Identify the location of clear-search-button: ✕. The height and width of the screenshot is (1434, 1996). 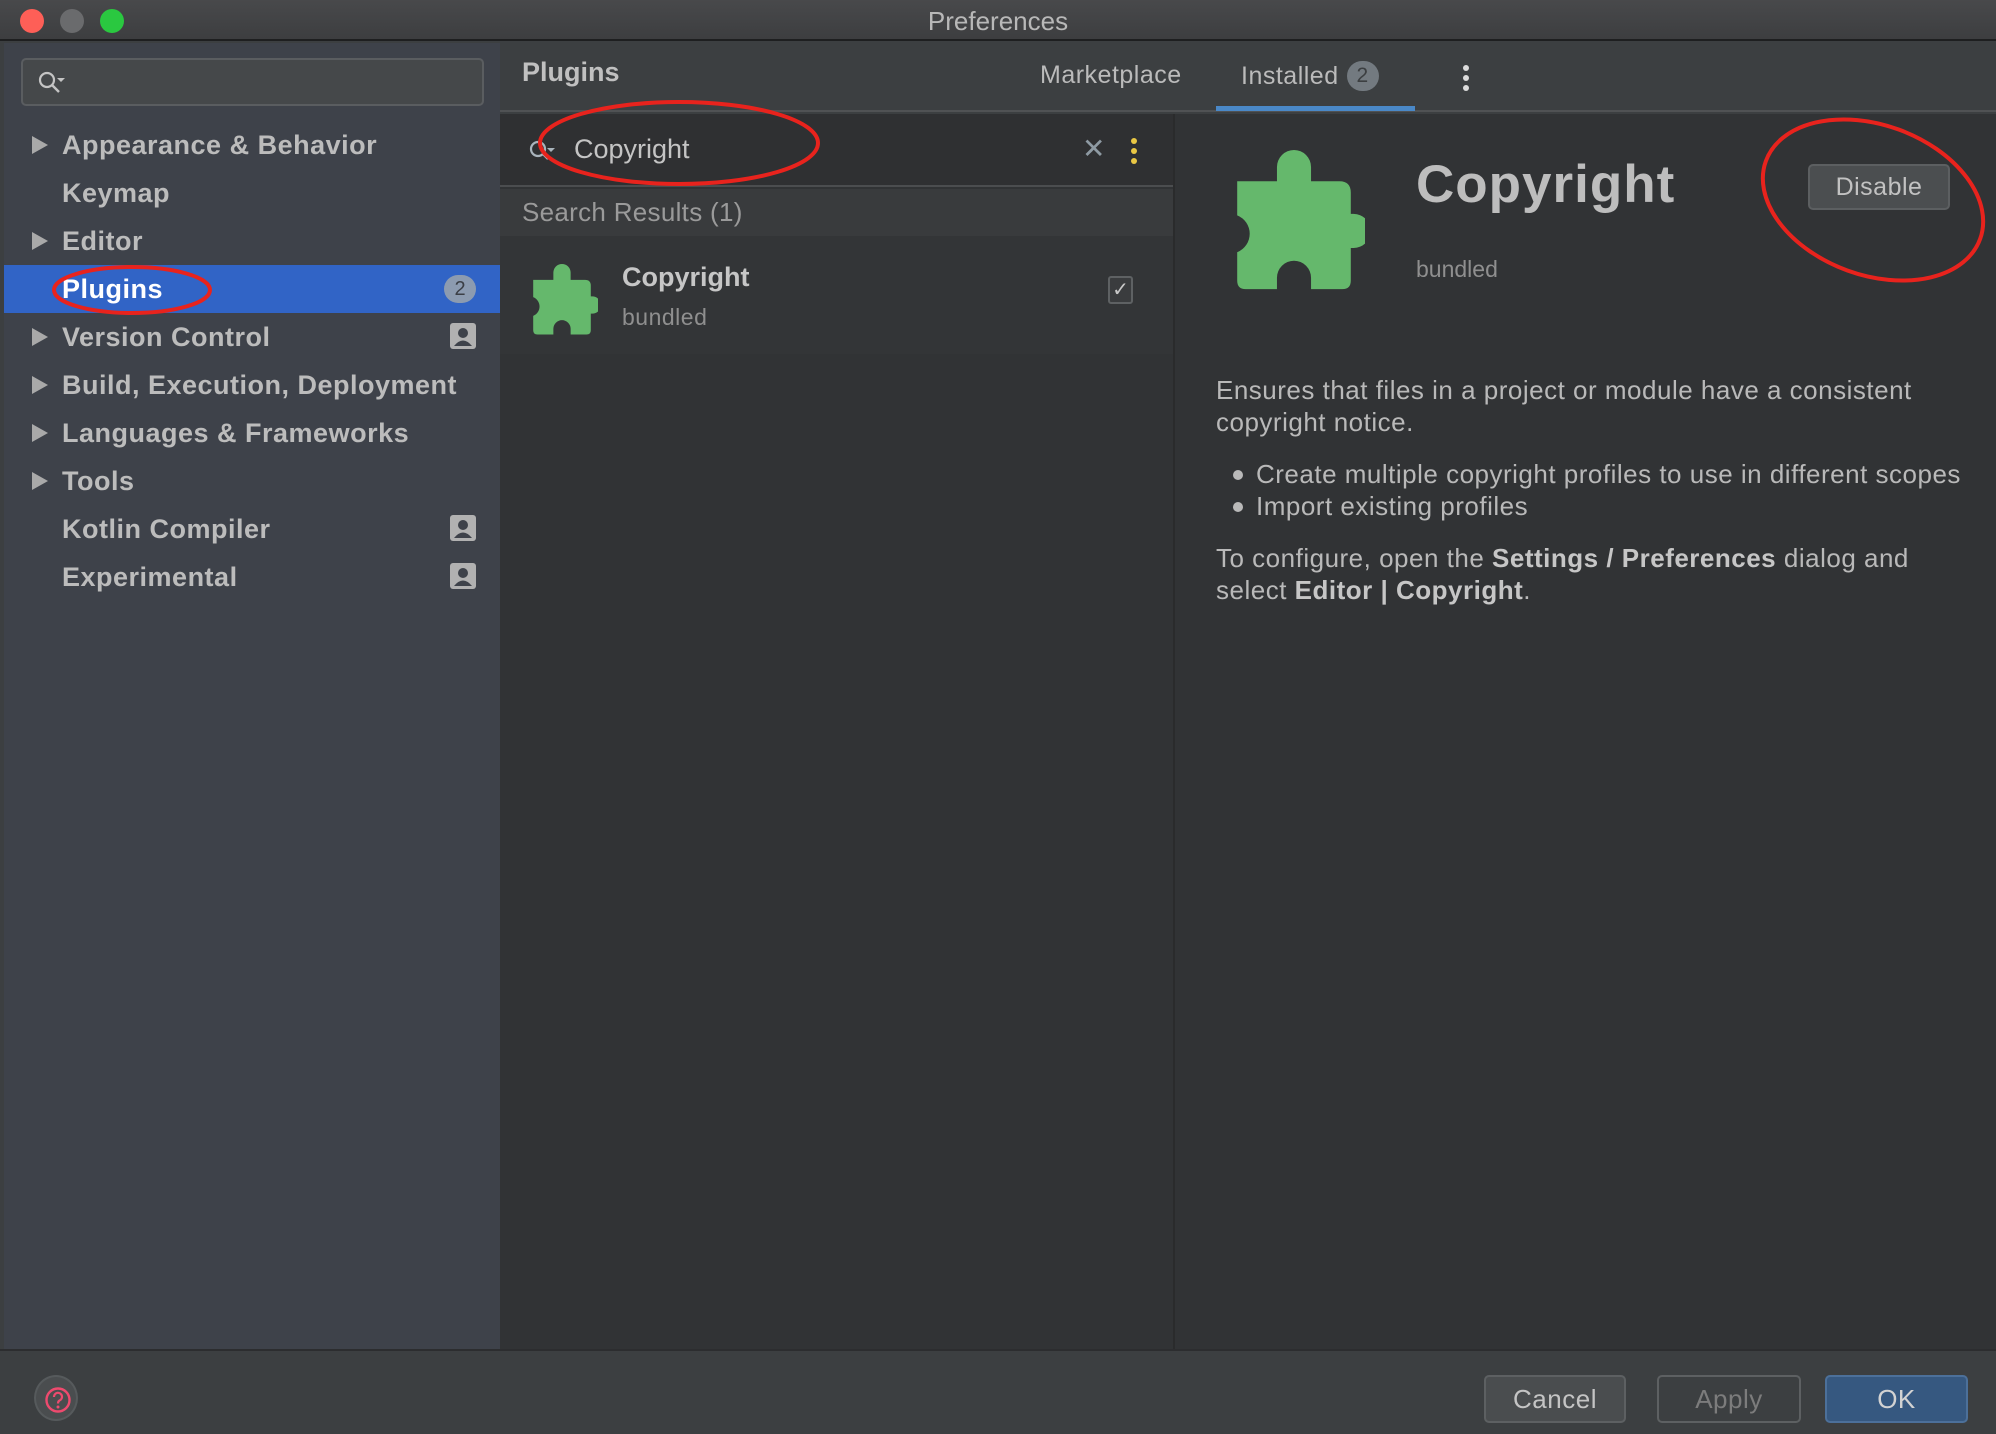
(1093, 148).